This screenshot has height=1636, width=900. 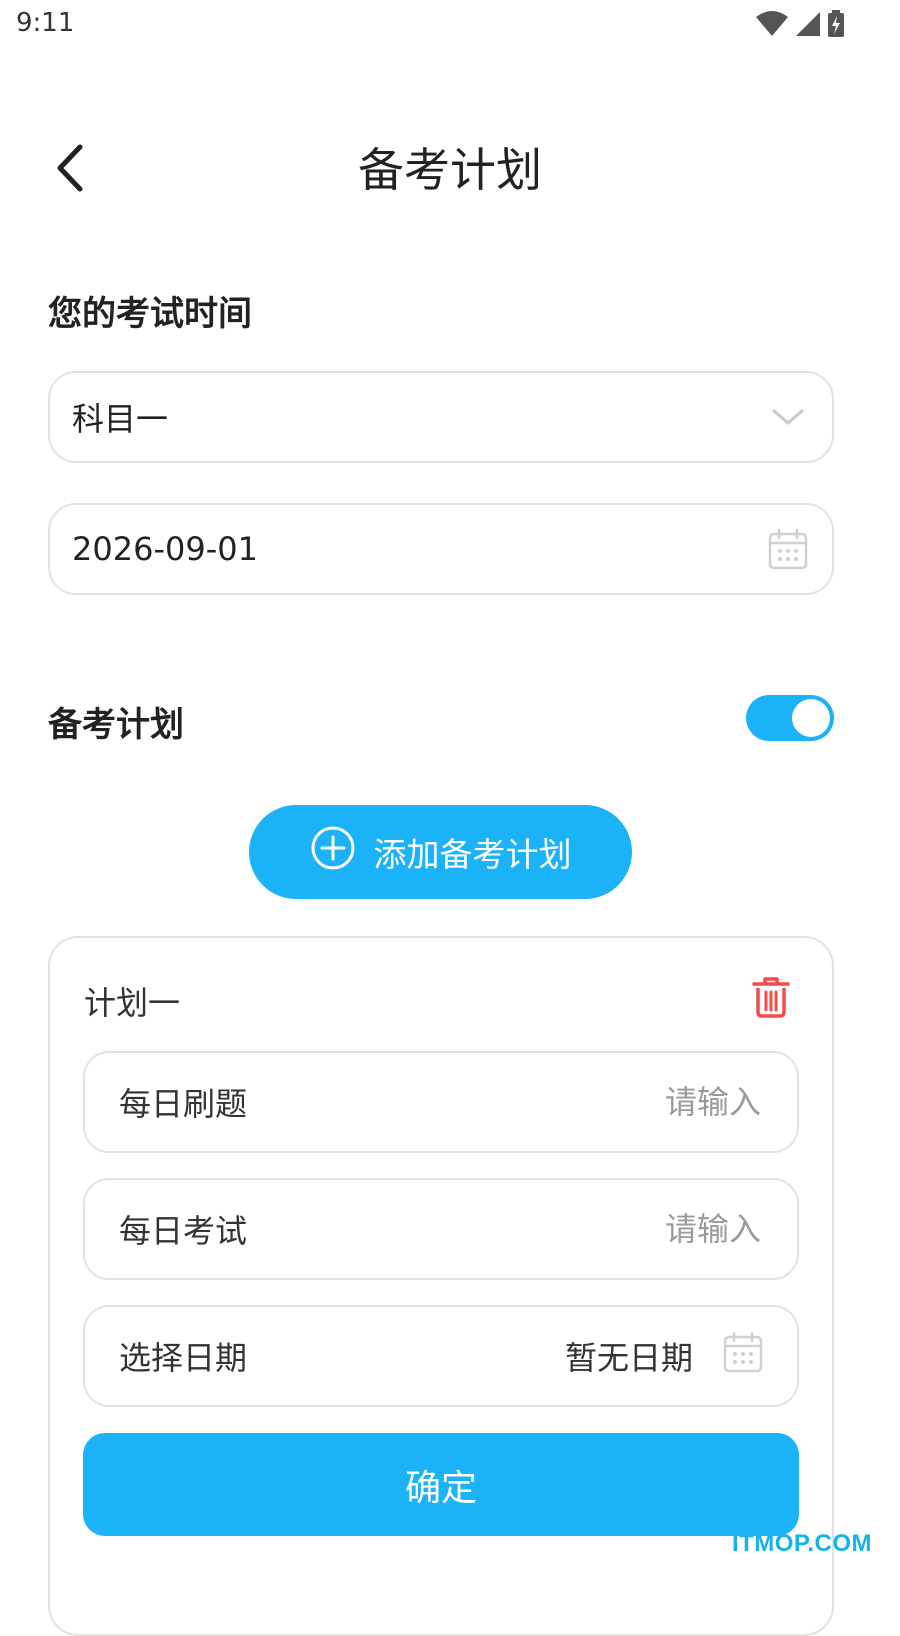 I want to click on plan-date-right: 暂无日期, so click(x=664, y=1356).